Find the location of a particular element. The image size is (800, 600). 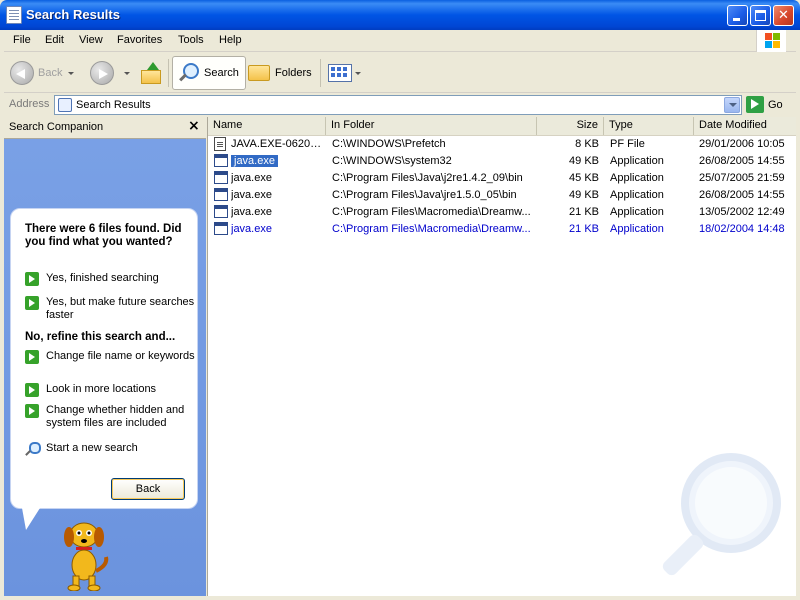

views-button is located at coordinates (344, 73).